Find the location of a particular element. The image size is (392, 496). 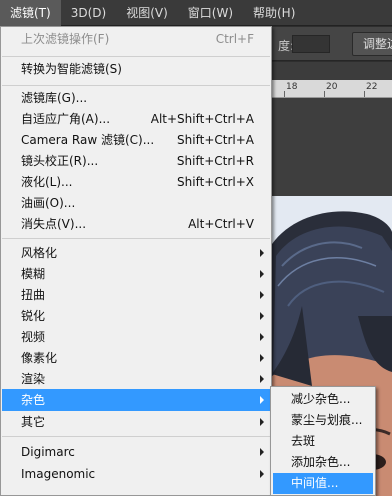

menu-item-shortcut: Shift+Ctrl+R is located at coordinates (215, 161).